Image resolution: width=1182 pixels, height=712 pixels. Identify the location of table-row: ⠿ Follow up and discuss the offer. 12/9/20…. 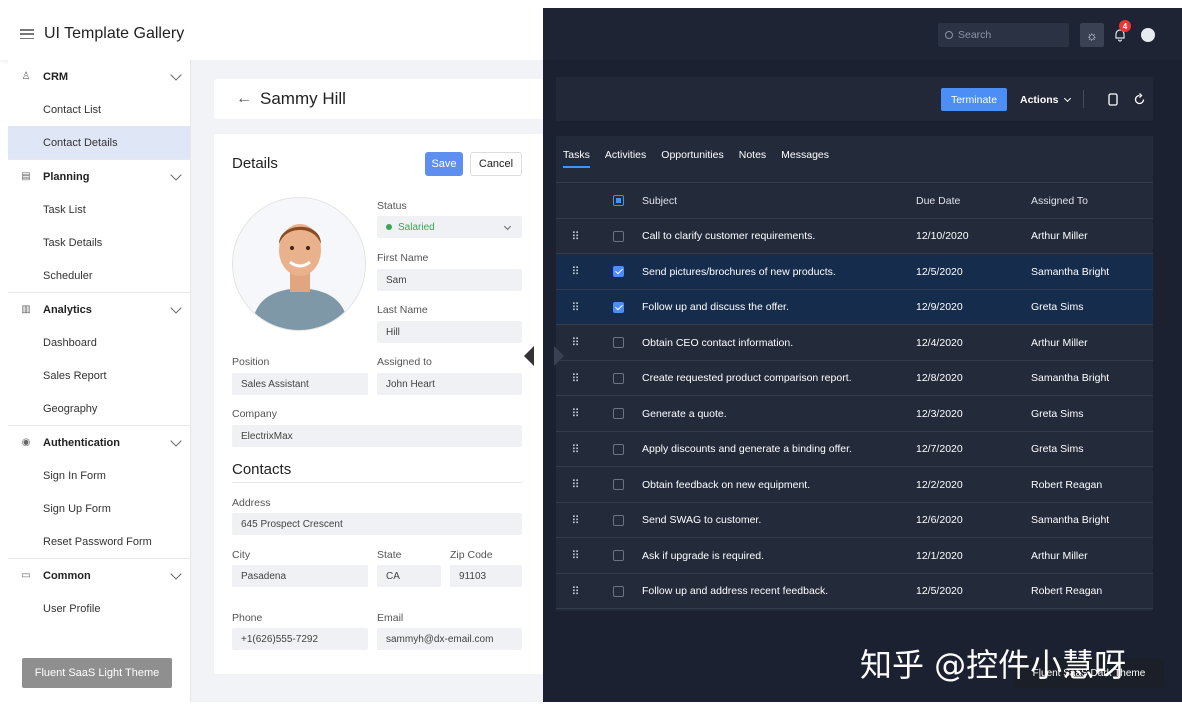
(854, 307).